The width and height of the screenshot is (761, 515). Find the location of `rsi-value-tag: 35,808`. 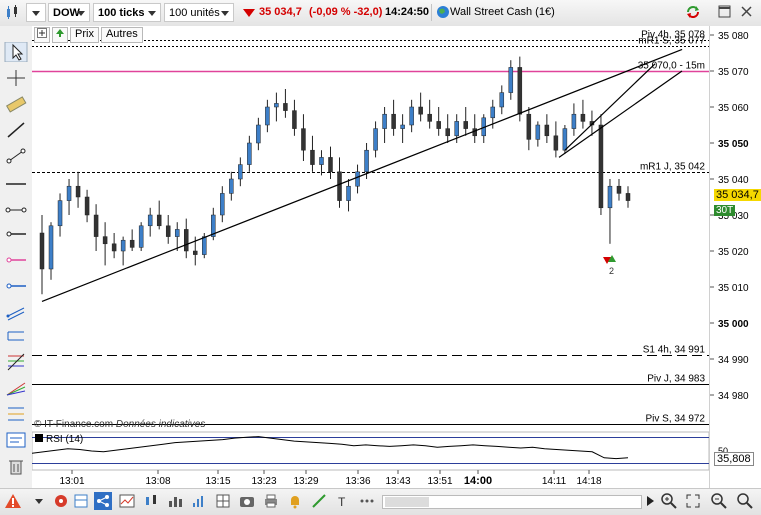

rsi-value-tag: 35,808 is located at coordinates (734, 459).